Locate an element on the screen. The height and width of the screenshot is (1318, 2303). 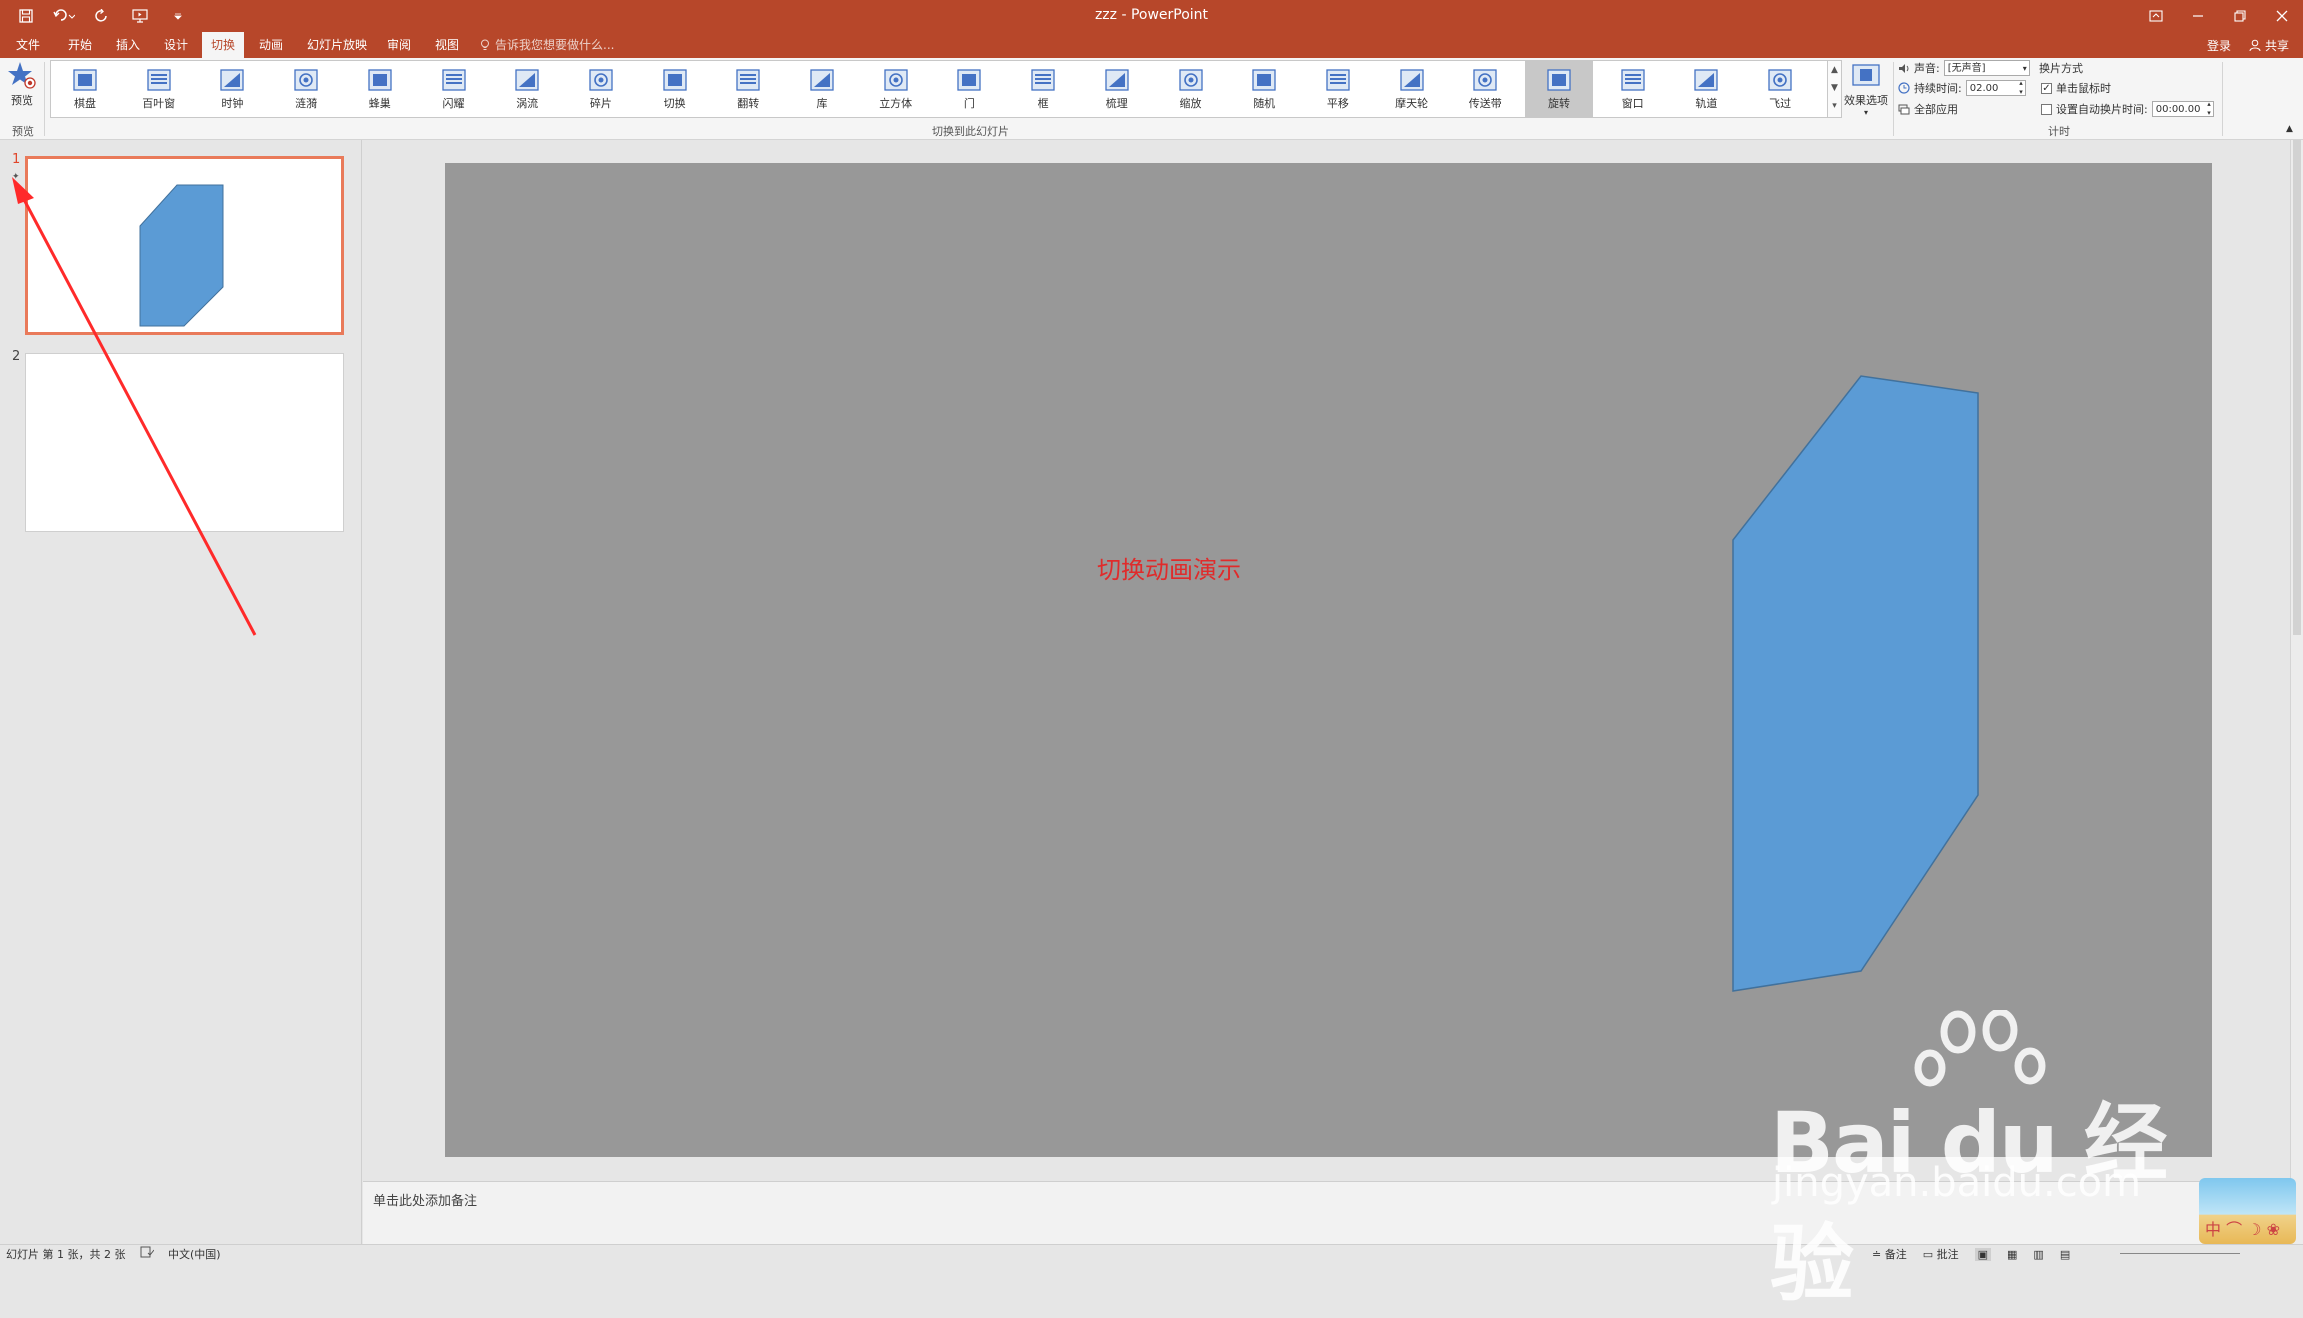
advance-slide-heading: 换片方式 is located at coordinates (2061, 68).